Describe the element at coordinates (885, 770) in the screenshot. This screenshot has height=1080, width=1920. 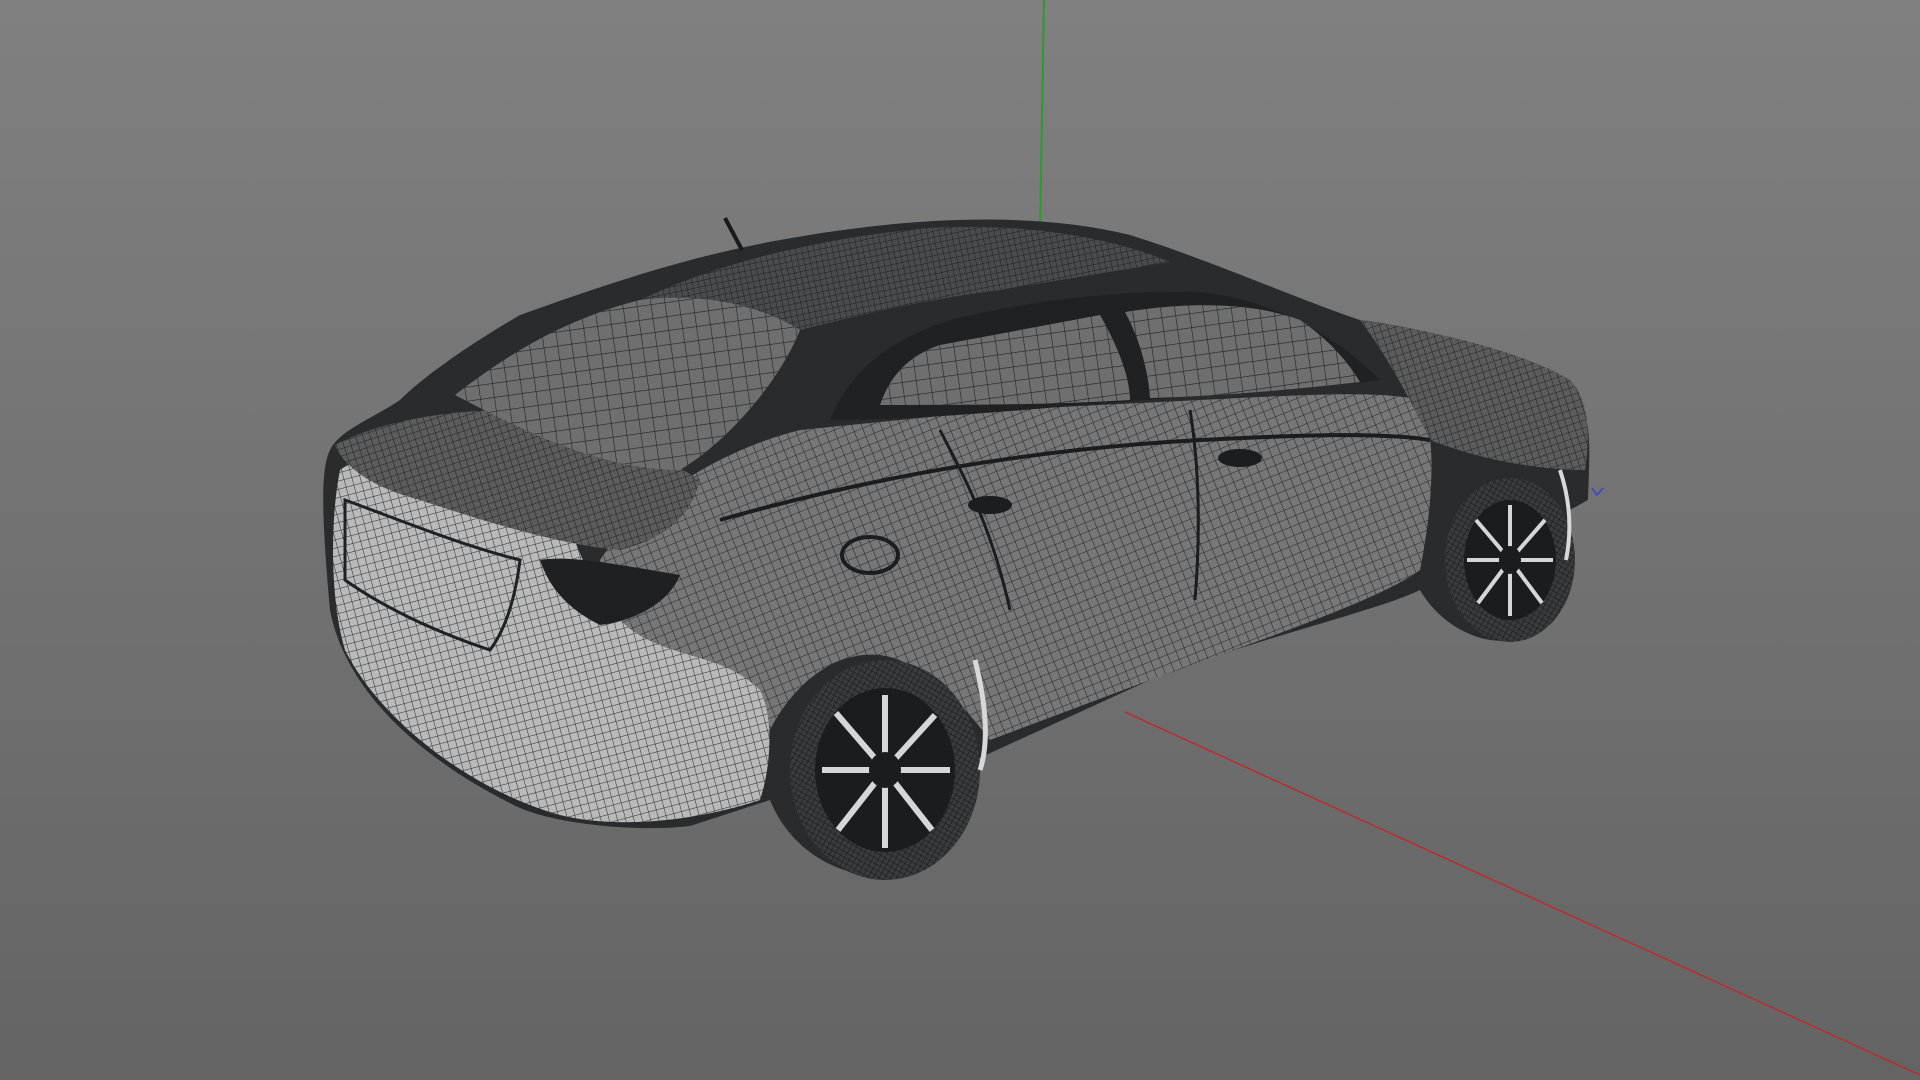
I see `rear-wheel` at that location.